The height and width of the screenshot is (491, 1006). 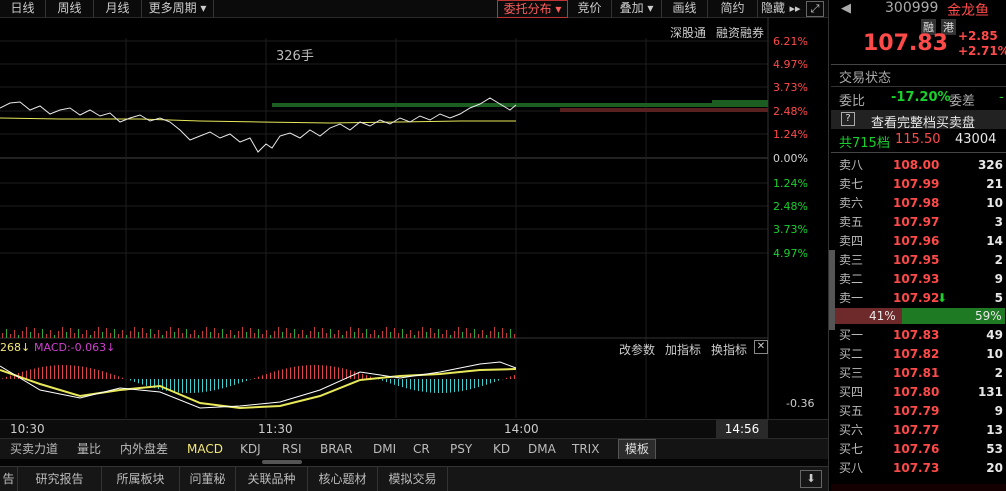 I want to click on sell-order-row: 卖五 107.97 3, so click(x=922, y=222).